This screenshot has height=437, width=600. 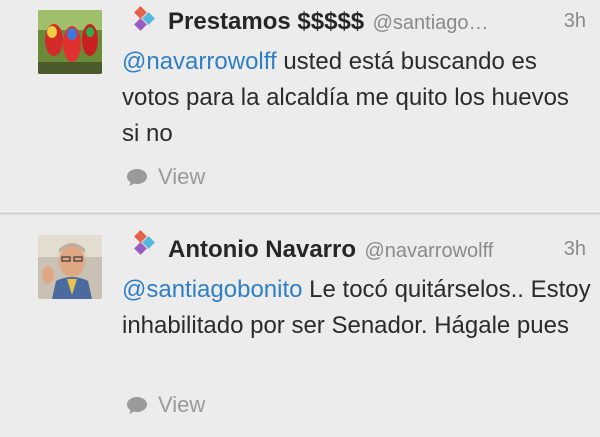 What do you see at coordinates (262, 249) in the screenshot?
I see `author-name: Antonio Navarro` at bounding box center [262, 249].